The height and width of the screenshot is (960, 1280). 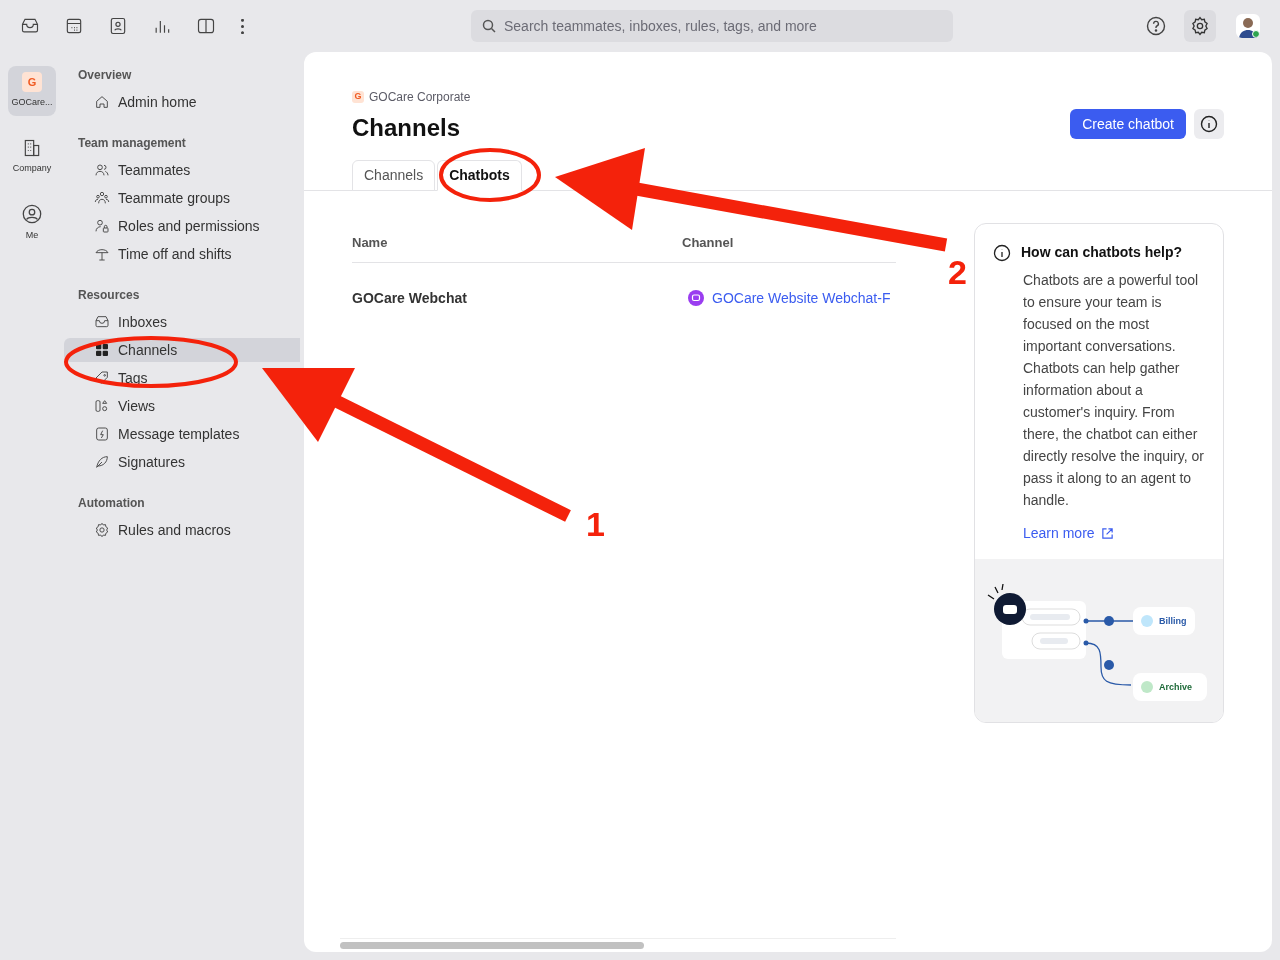 I want to click on settings-icon, so click(x=1200, y=26).